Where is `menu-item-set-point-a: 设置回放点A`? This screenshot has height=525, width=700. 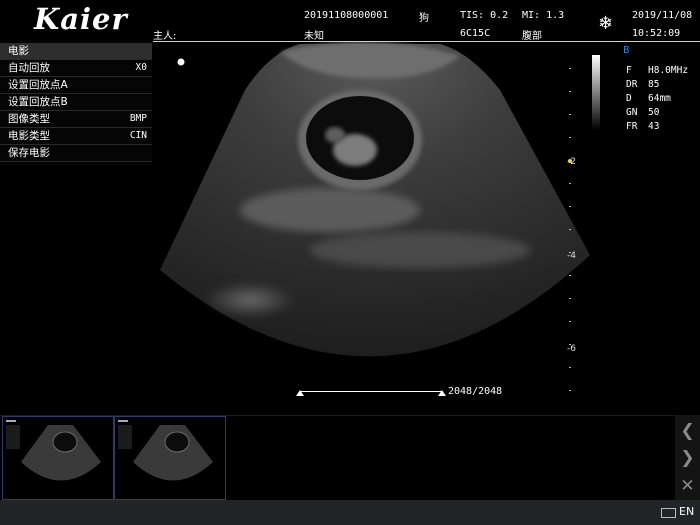
menu-item-set-point-a: 设置回放点A is located at coordinates (76, 85).